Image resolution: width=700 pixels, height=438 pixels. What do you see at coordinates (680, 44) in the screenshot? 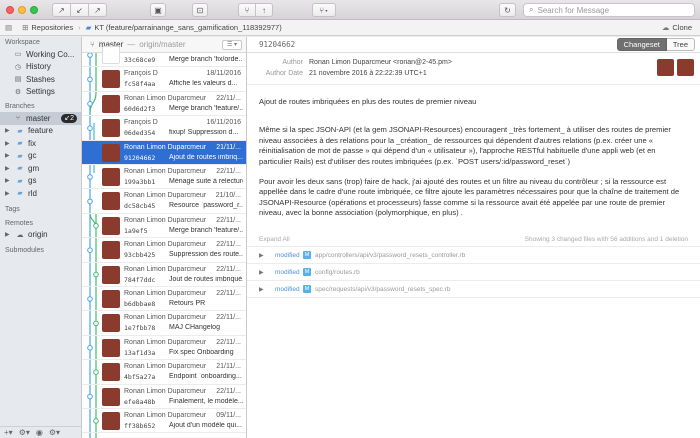
I see `tab-tree: Tree` at bounding box center [680, 44].